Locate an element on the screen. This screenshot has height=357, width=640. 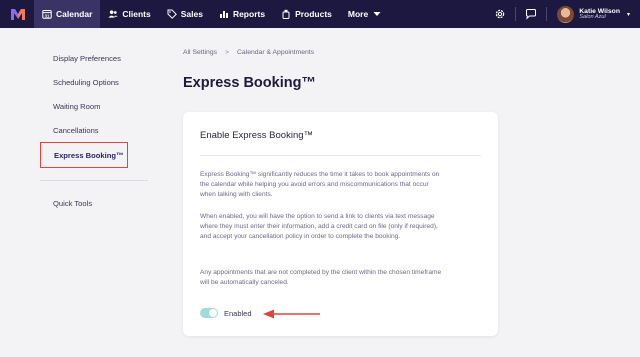
calendar-icon: 31 is located at coordinates (47, 14).